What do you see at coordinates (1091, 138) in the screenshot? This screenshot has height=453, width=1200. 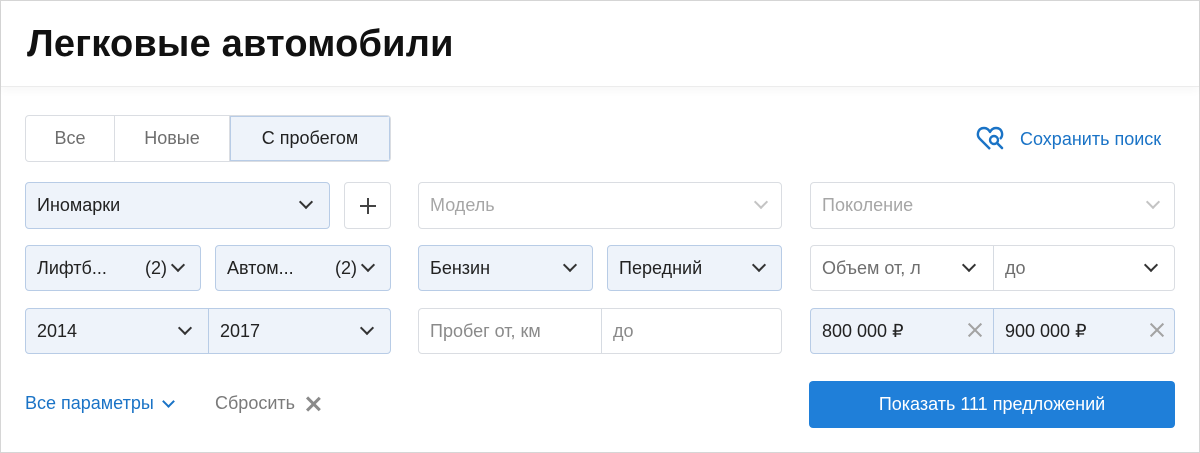 I see `save-search-label: Сохранить поиск` at bounding box center [1091, 138].